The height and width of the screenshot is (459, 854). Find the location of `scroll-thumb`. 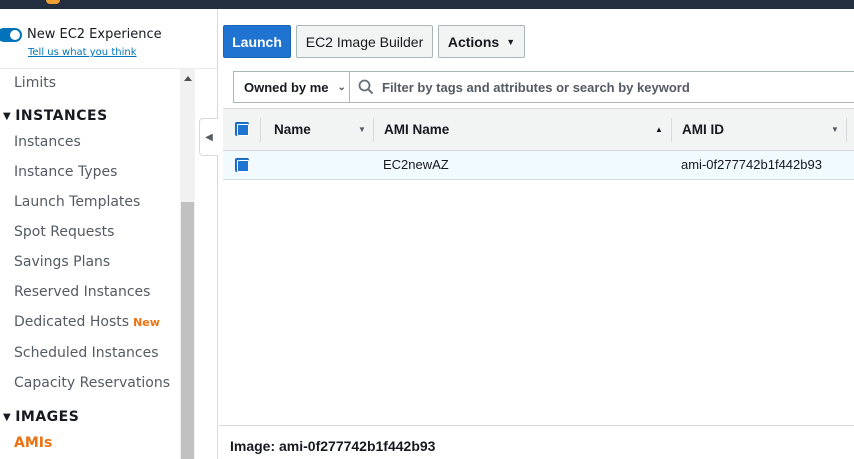

scroll-thumb is located at coordinates (187, 330).